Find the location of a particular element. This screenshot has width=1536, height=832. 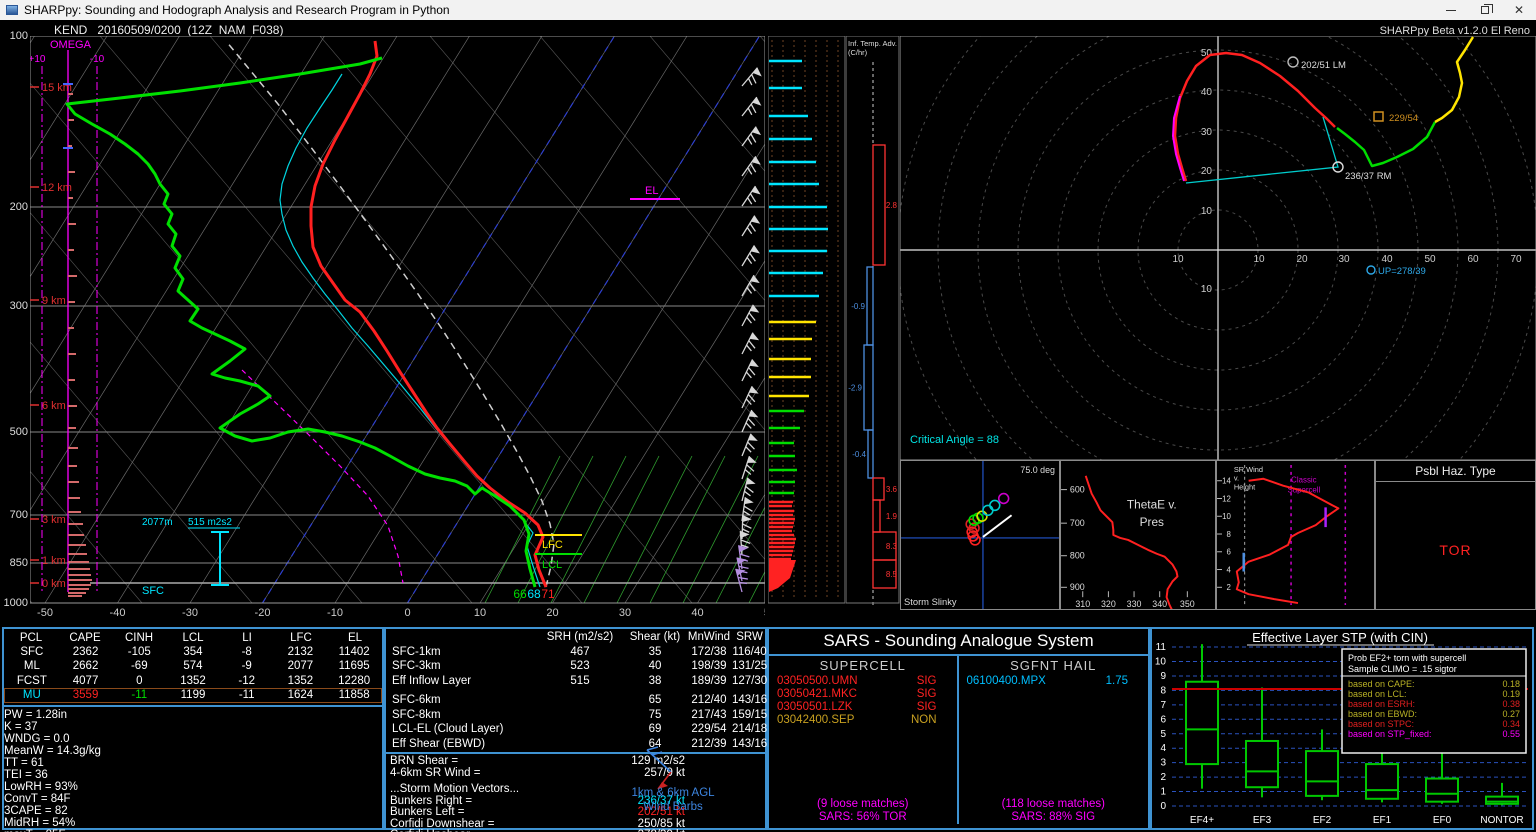

temp-axis-label: 20 is located at coordinates (552, 613).